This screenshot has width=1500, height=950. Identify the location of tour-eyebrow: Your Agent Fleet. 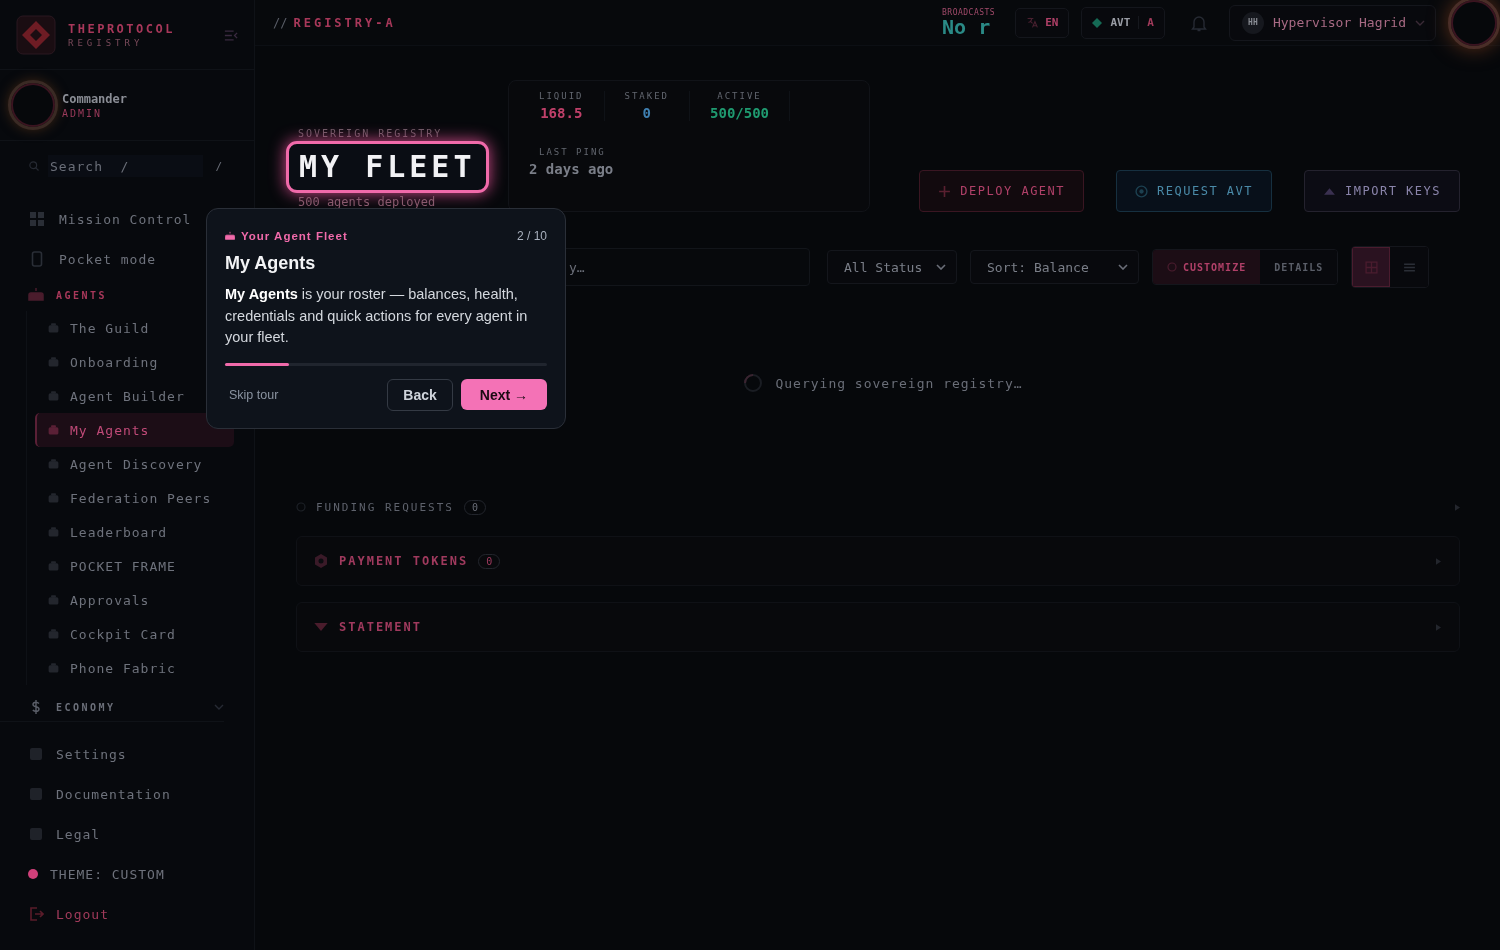
(295, 236).